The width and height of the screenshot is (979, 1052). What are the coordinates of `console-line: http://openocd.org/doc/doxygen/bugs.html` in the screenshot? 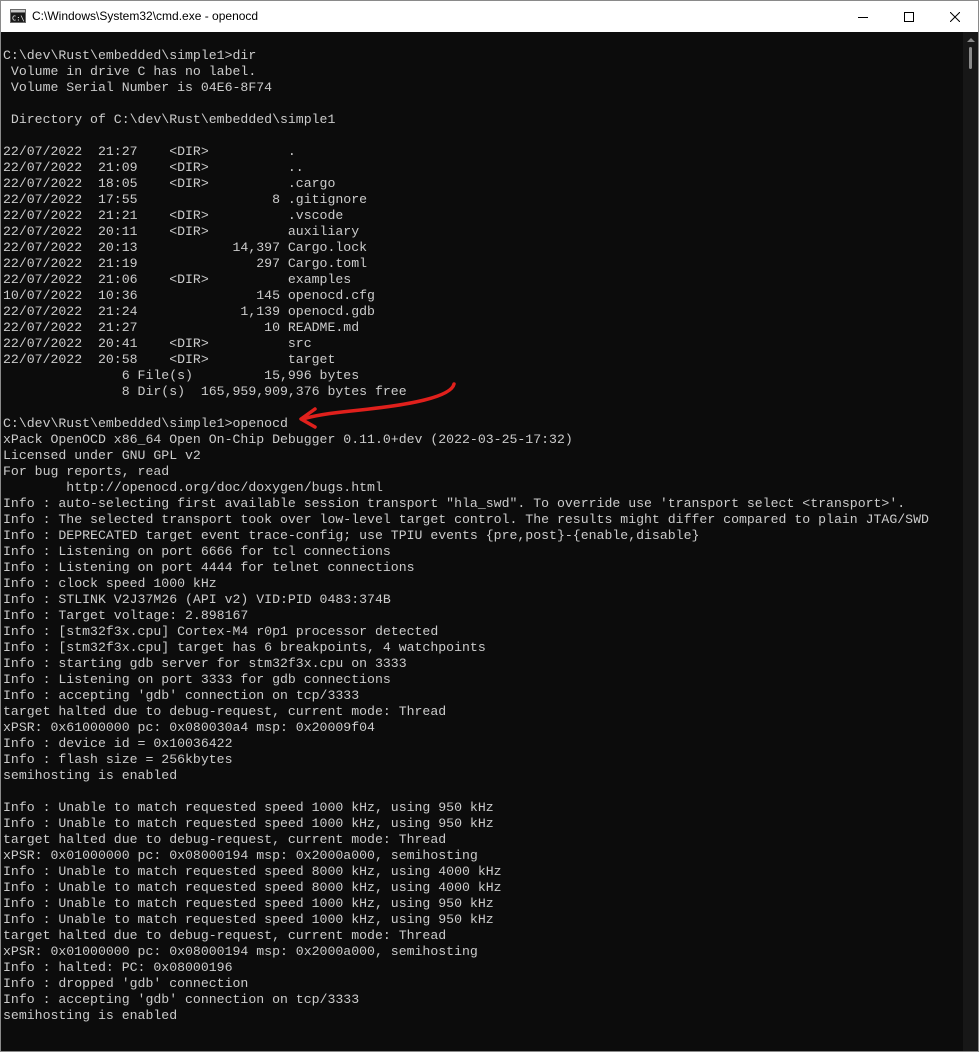 It's located at (193, 487).